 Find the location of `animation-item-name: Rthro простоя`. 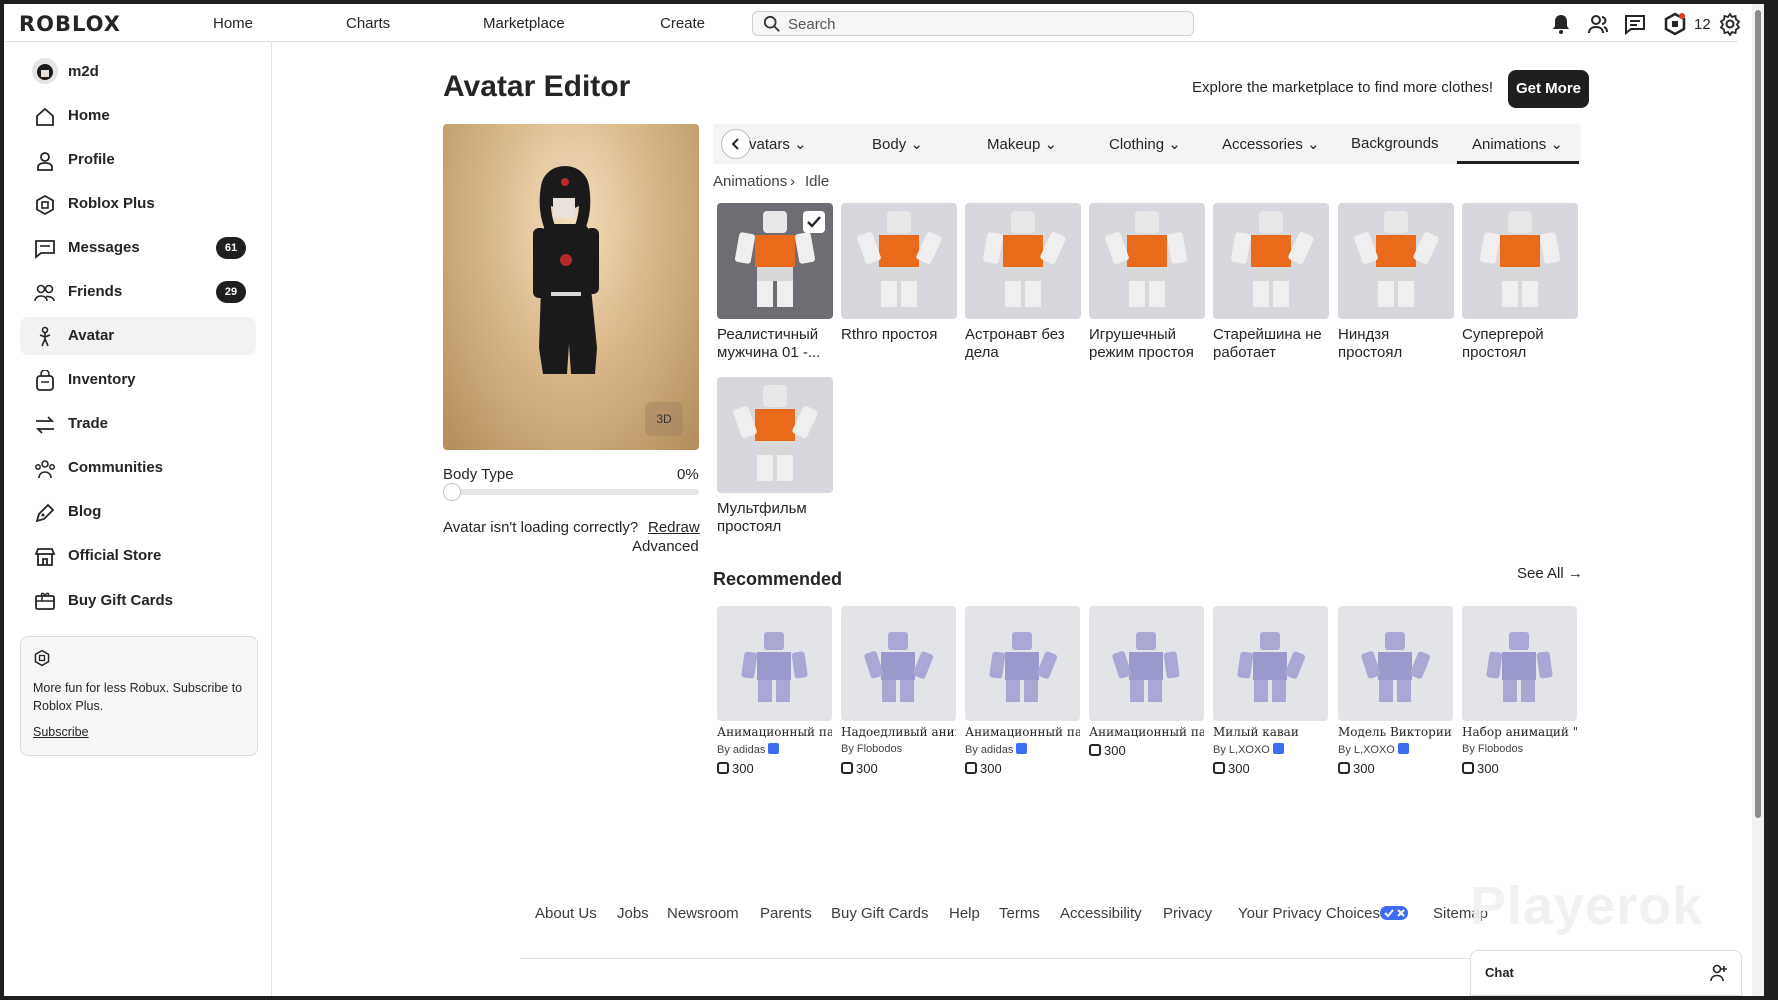

animation-item-name: Rthro простоя is located at coordinates (899, 335).